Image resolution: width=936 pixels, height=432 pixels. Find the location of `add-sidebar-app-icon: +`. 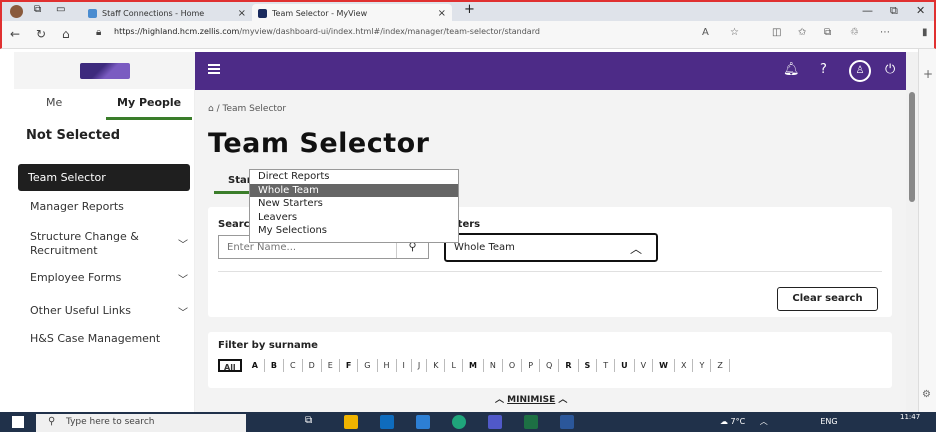

add-sidebar-app-icon: + is located at coordinates (928, 74).